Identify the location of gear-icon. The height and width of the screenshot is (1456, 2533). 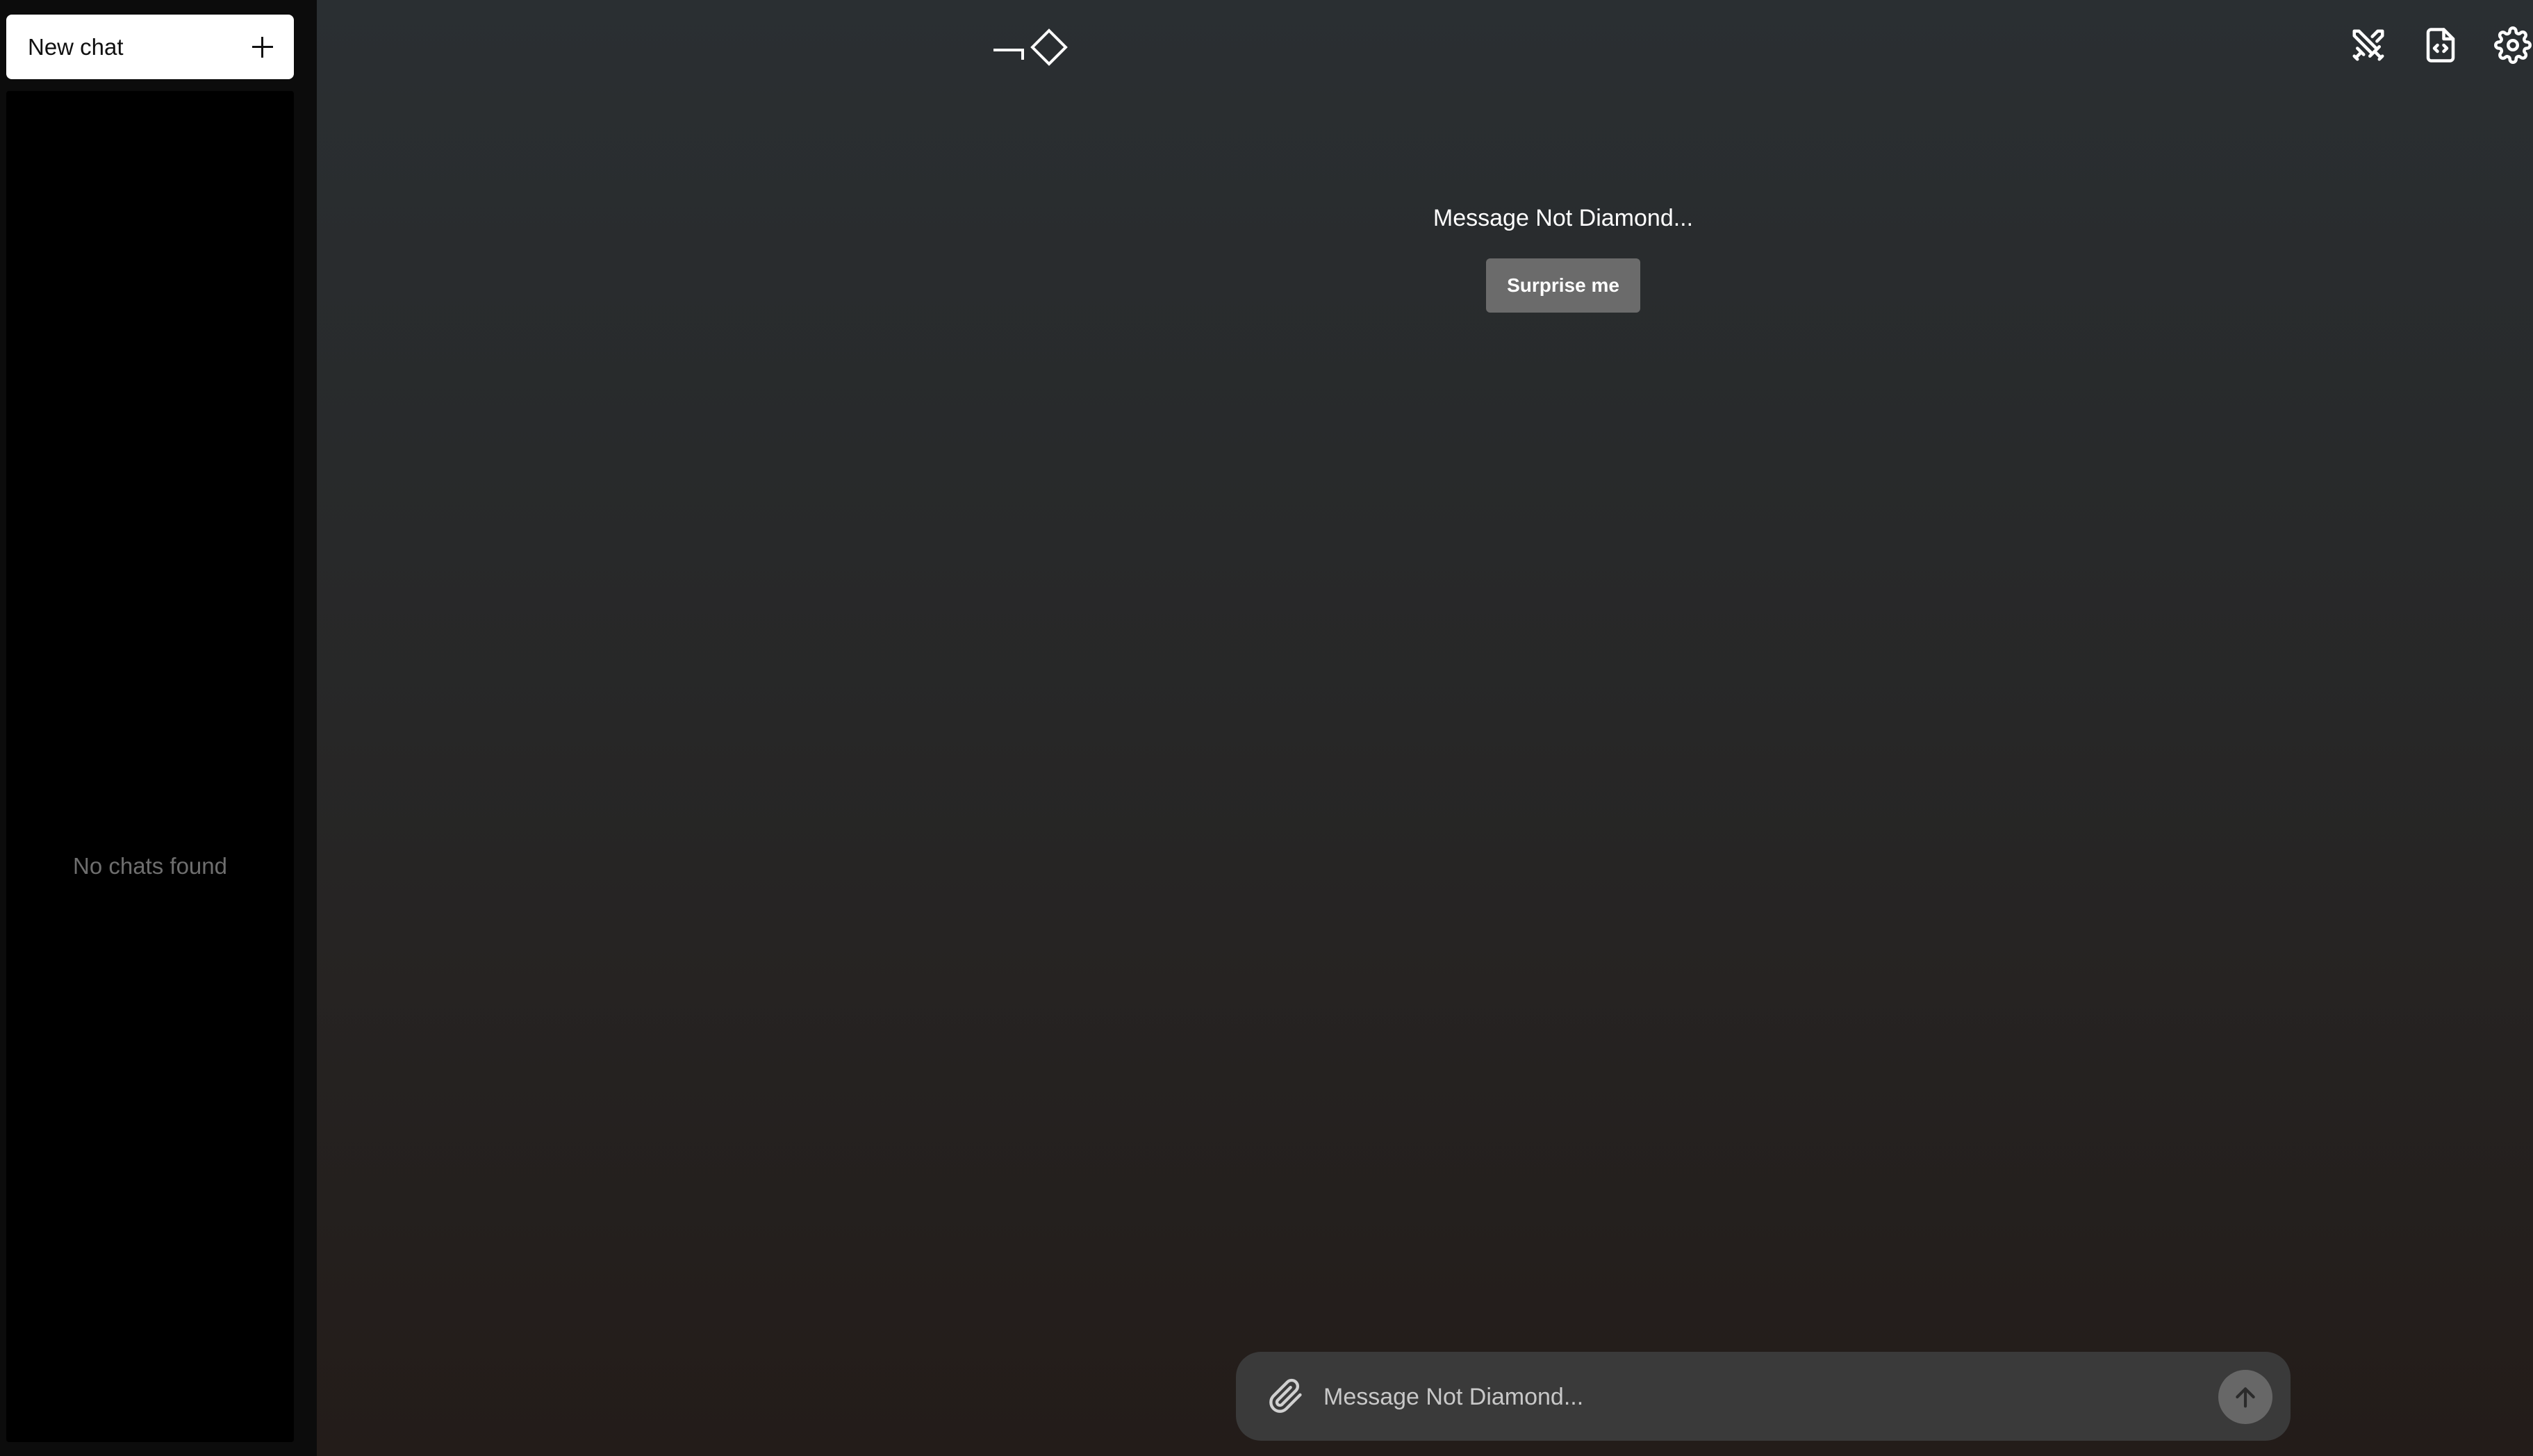
(2513, 45).